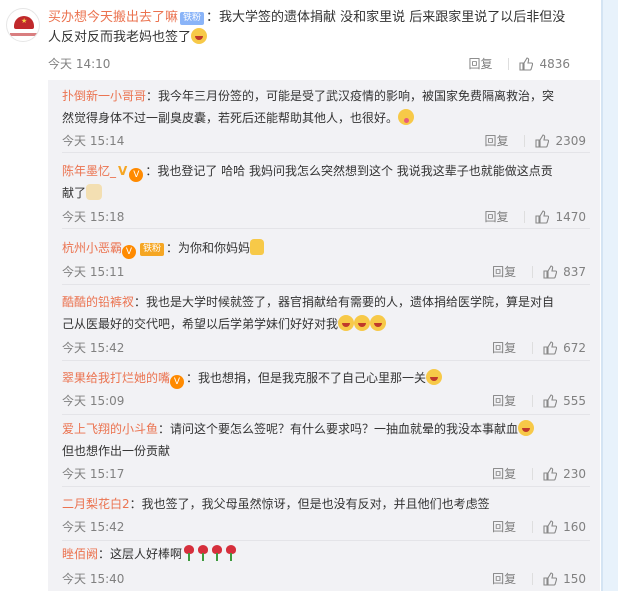  What do you see at coordinates (306, 378) in the screenshot?
I see `reply-text: ：我也想捐，但是我克服不了自己心里那一关` at bounding box center [306, 378].